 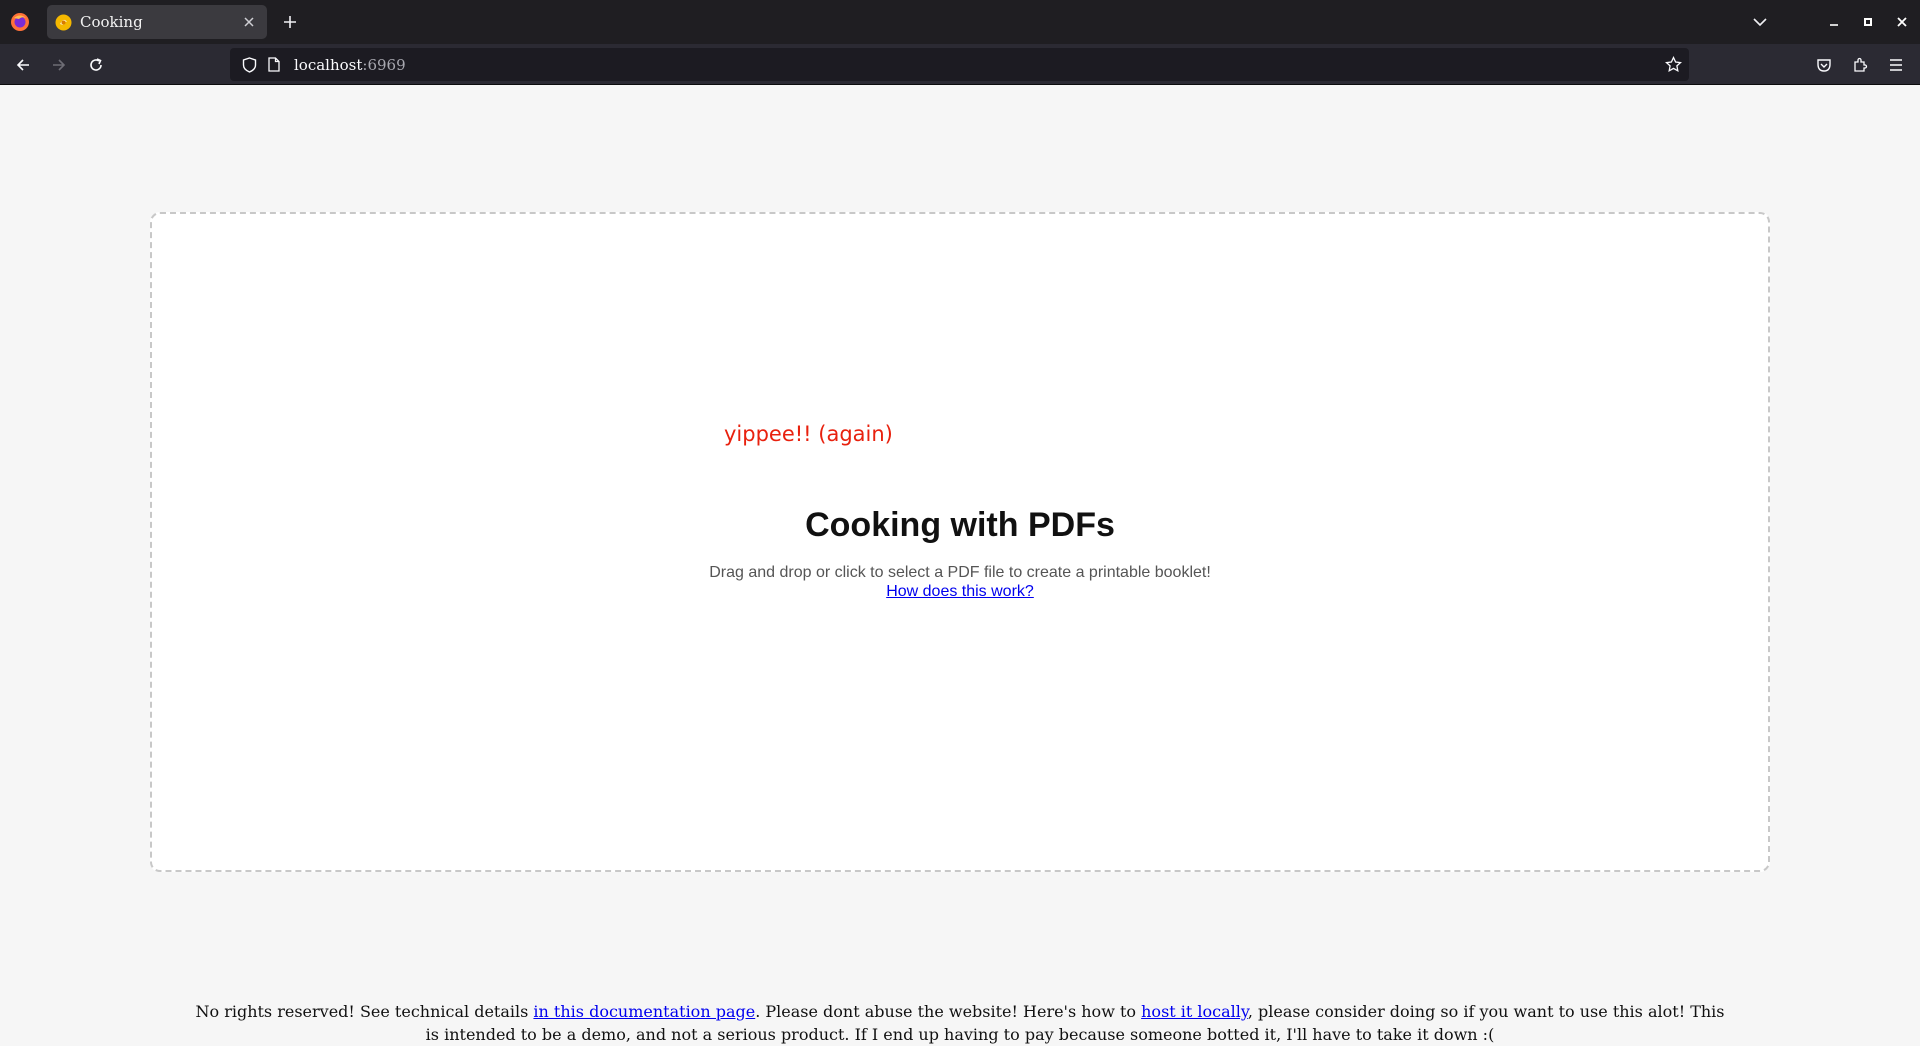 I want to click on pocket-icon, so click(x=1824, y=65).